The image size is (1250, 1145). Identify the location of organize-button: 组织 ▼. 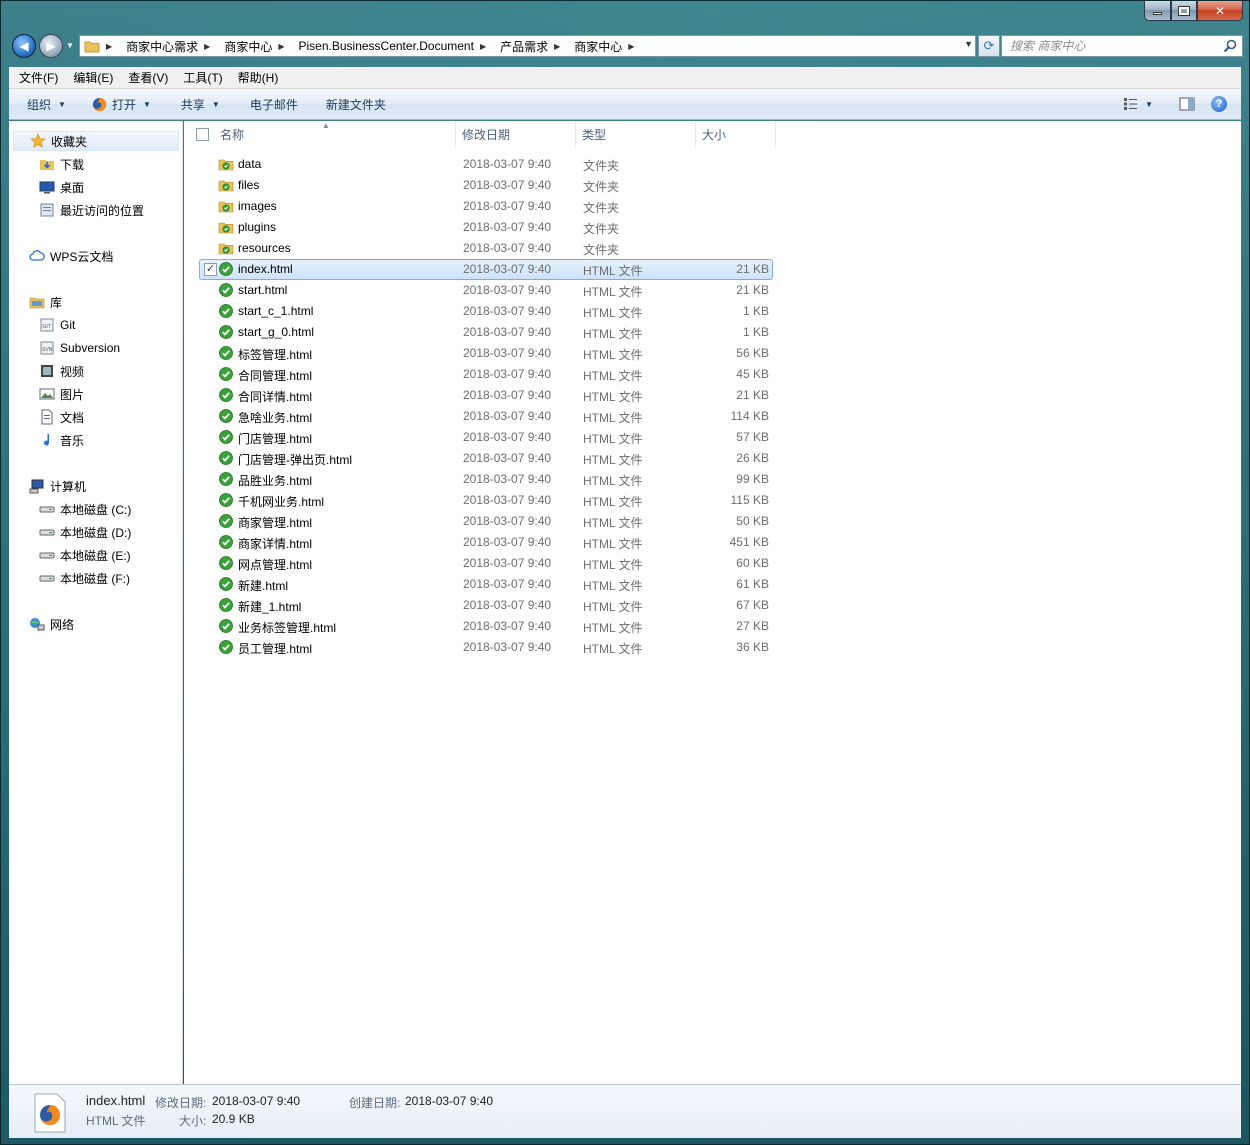
(42, 104).